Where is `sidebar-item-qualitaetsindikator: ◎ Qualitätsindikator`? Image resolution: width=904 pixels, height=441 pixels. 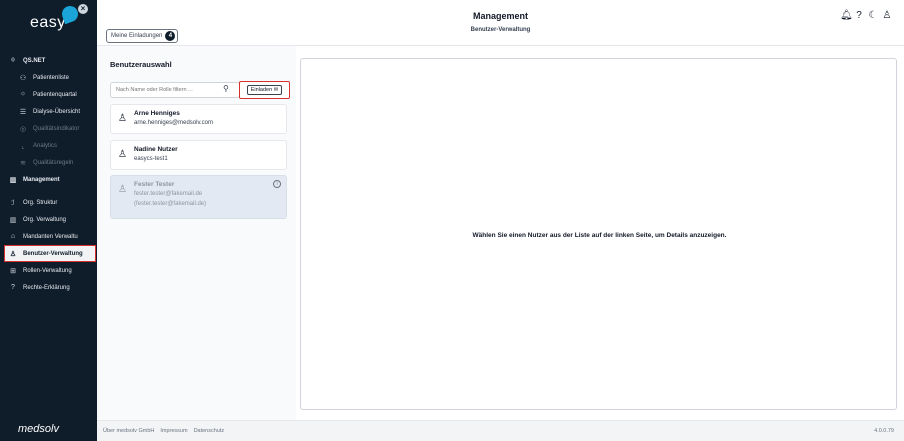 sidebar-item-qualitaetsindikator: ◎ Qualitätsindikator is located at coordinates (48, 128).